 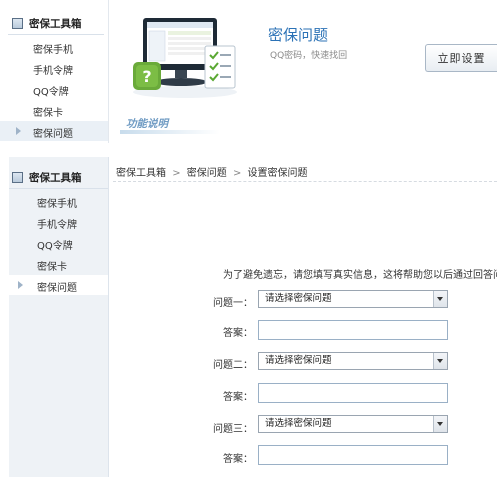 What do you see at coordinates (220, 67) in the screenshot?
I see `checklist-icon` at bounding box center [220, 67].